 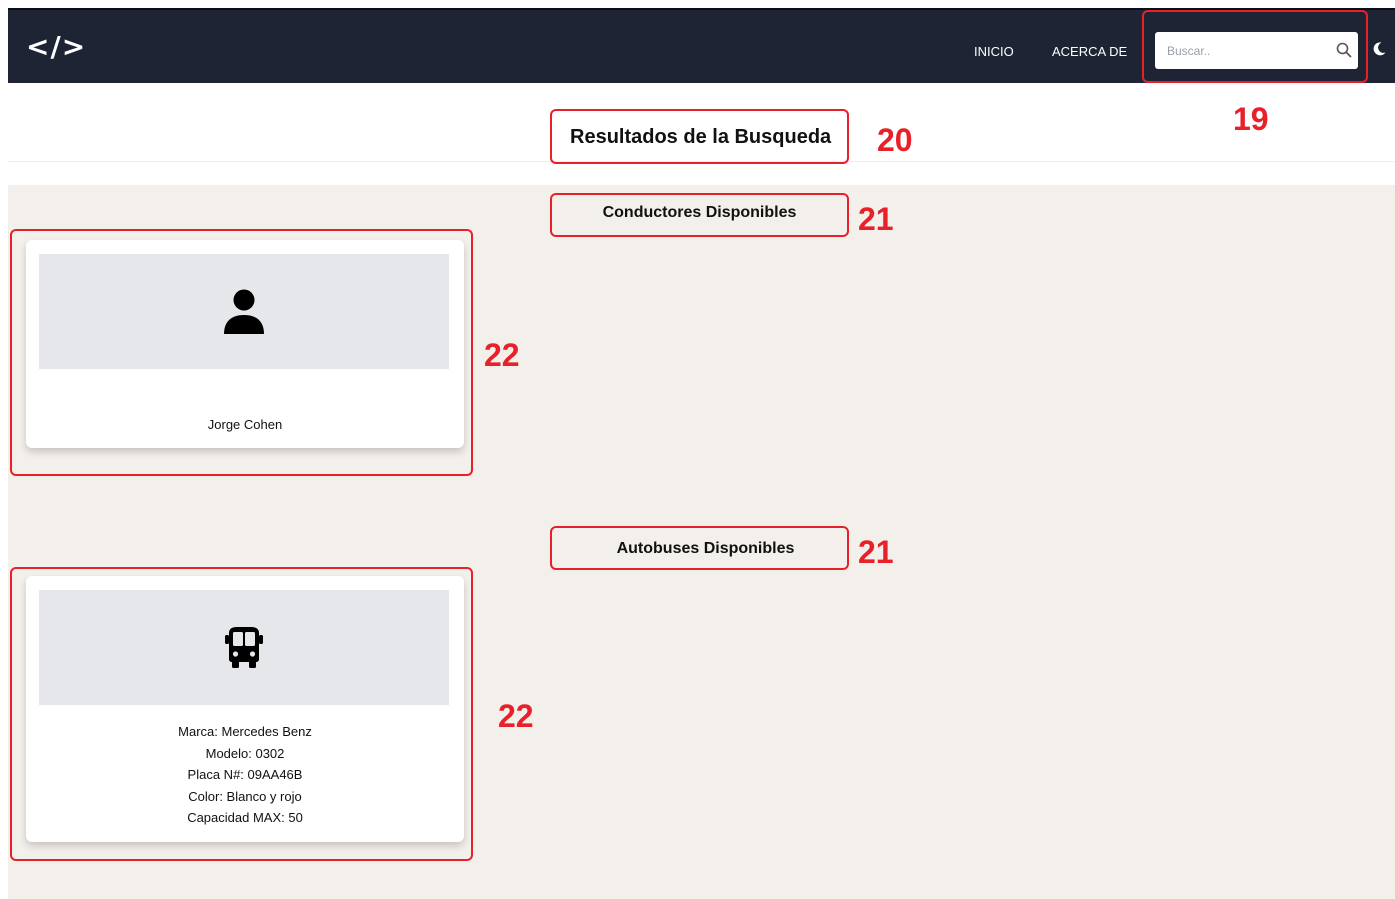 I want to click on annotation-label-drivers-title: 21, so click(x=876, y=219).